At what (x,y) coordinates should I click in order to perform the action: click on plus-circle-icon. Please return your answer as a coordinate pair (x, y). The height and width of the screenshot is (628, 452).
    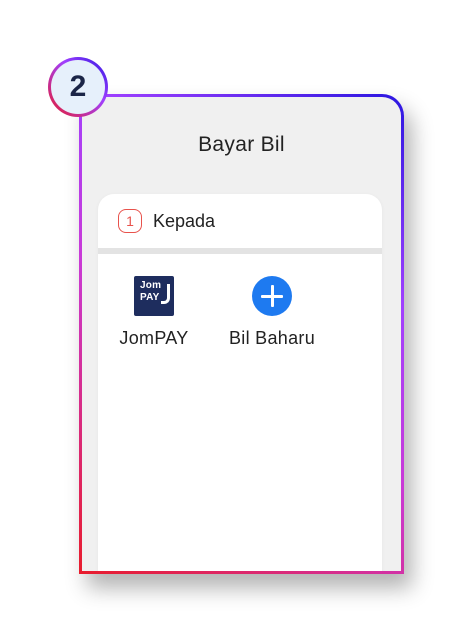
    Looking at the image, I should click on (272, 296).